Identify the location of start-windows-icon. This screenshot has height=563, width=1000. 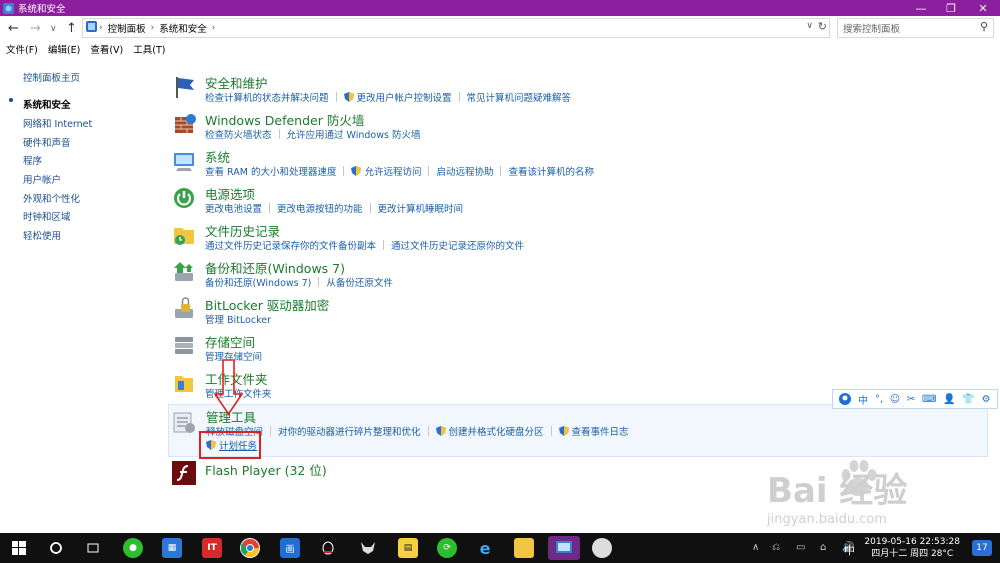
(19, 548).